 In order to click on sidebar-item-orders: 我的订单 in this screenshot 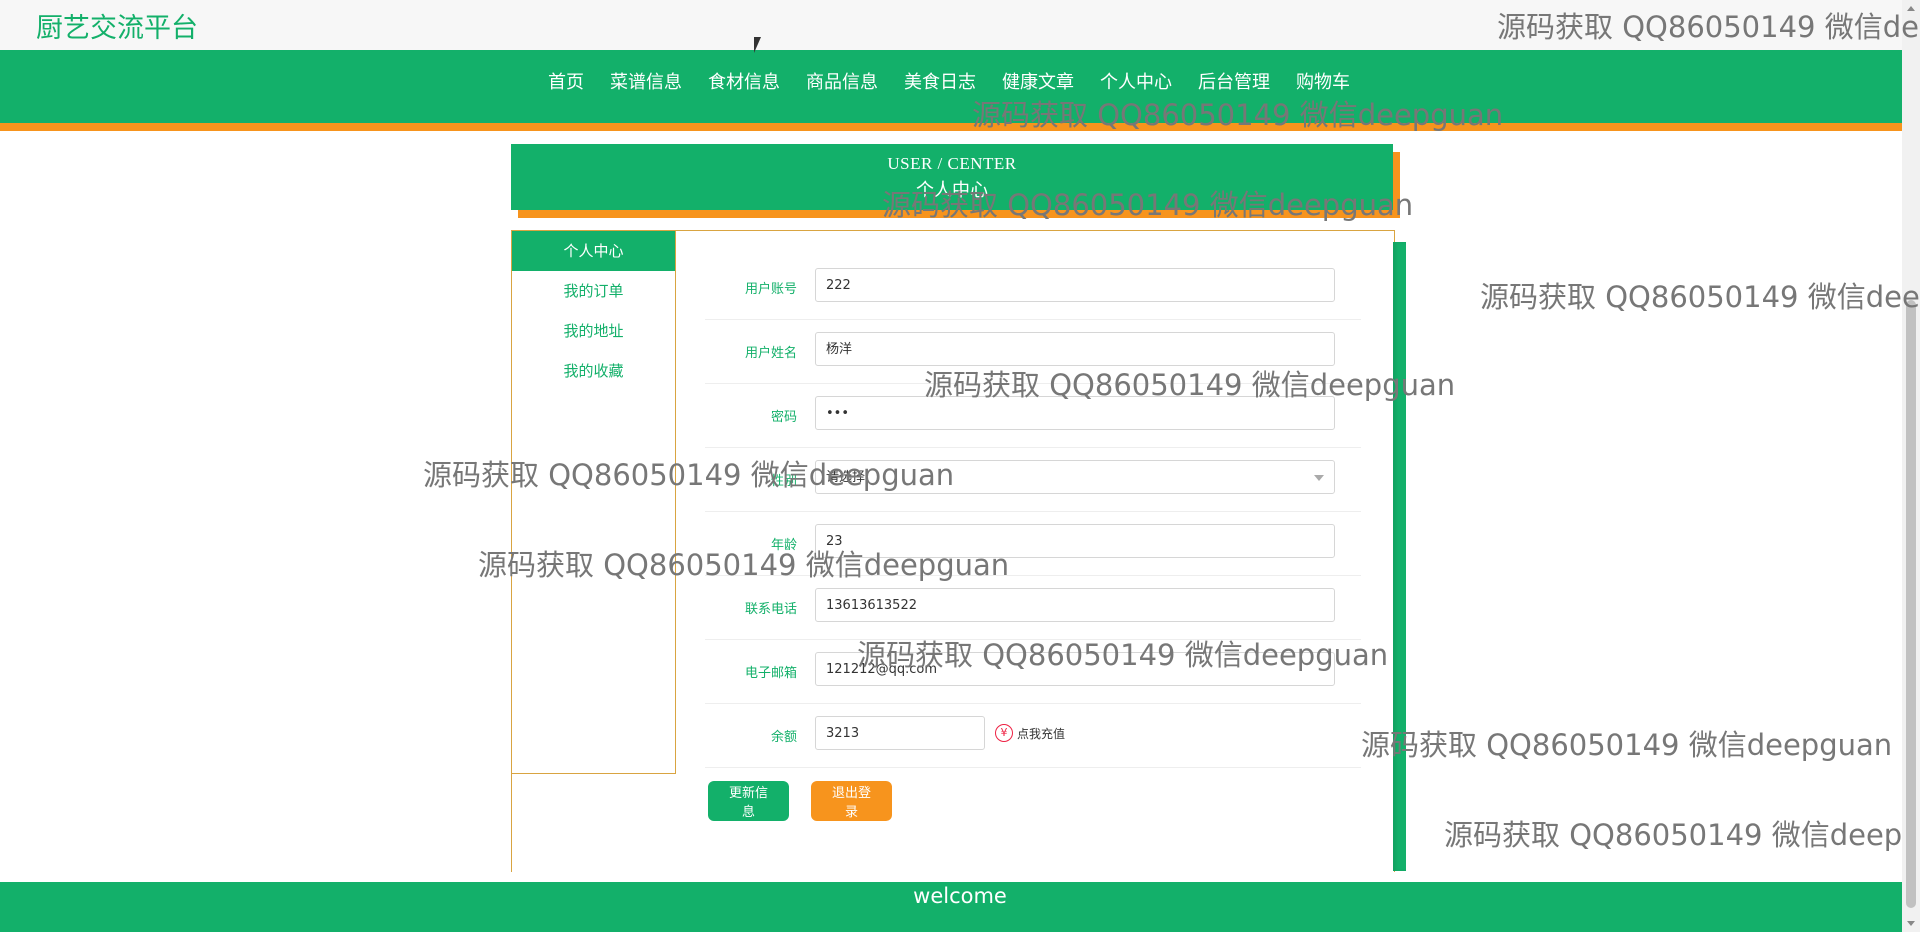, I will do `click(593, 291)`.